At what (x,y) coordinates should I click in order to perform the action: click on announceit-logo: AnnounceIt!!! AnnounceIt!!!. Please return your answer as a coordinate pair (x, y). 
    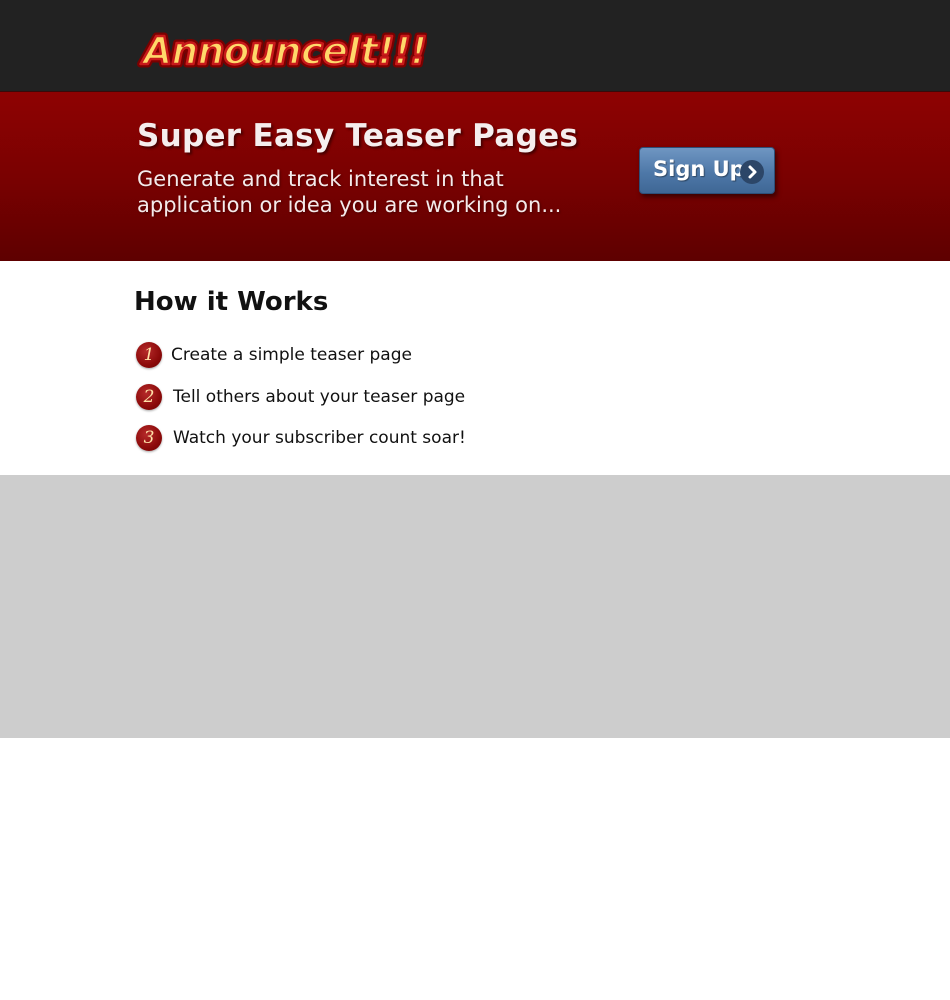
    Looking at the image, I should click on (282, 48).